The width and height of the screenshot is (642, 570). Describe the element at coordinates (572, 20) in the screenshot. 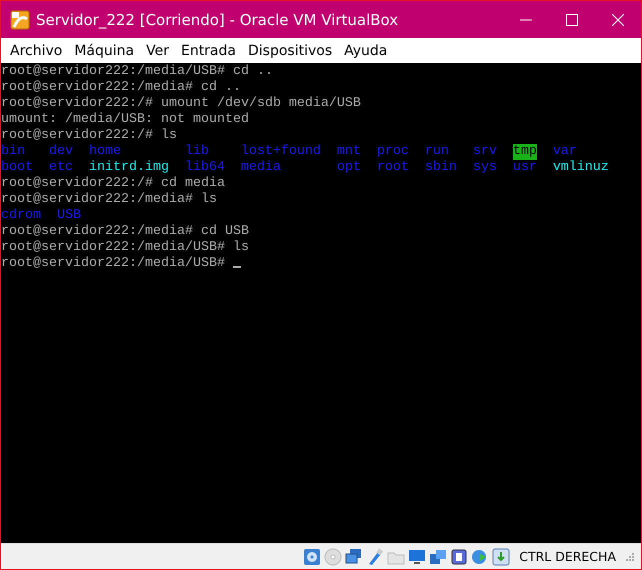

I see `maximize-icon` at that location.